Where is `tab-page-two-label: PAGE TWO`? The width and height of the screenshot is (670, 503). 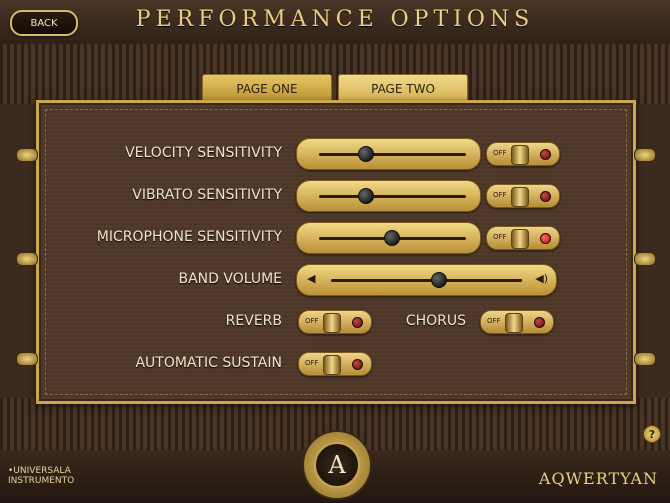
tab-page-two-label: PAGE TWO is located at coordinates (403, 89).